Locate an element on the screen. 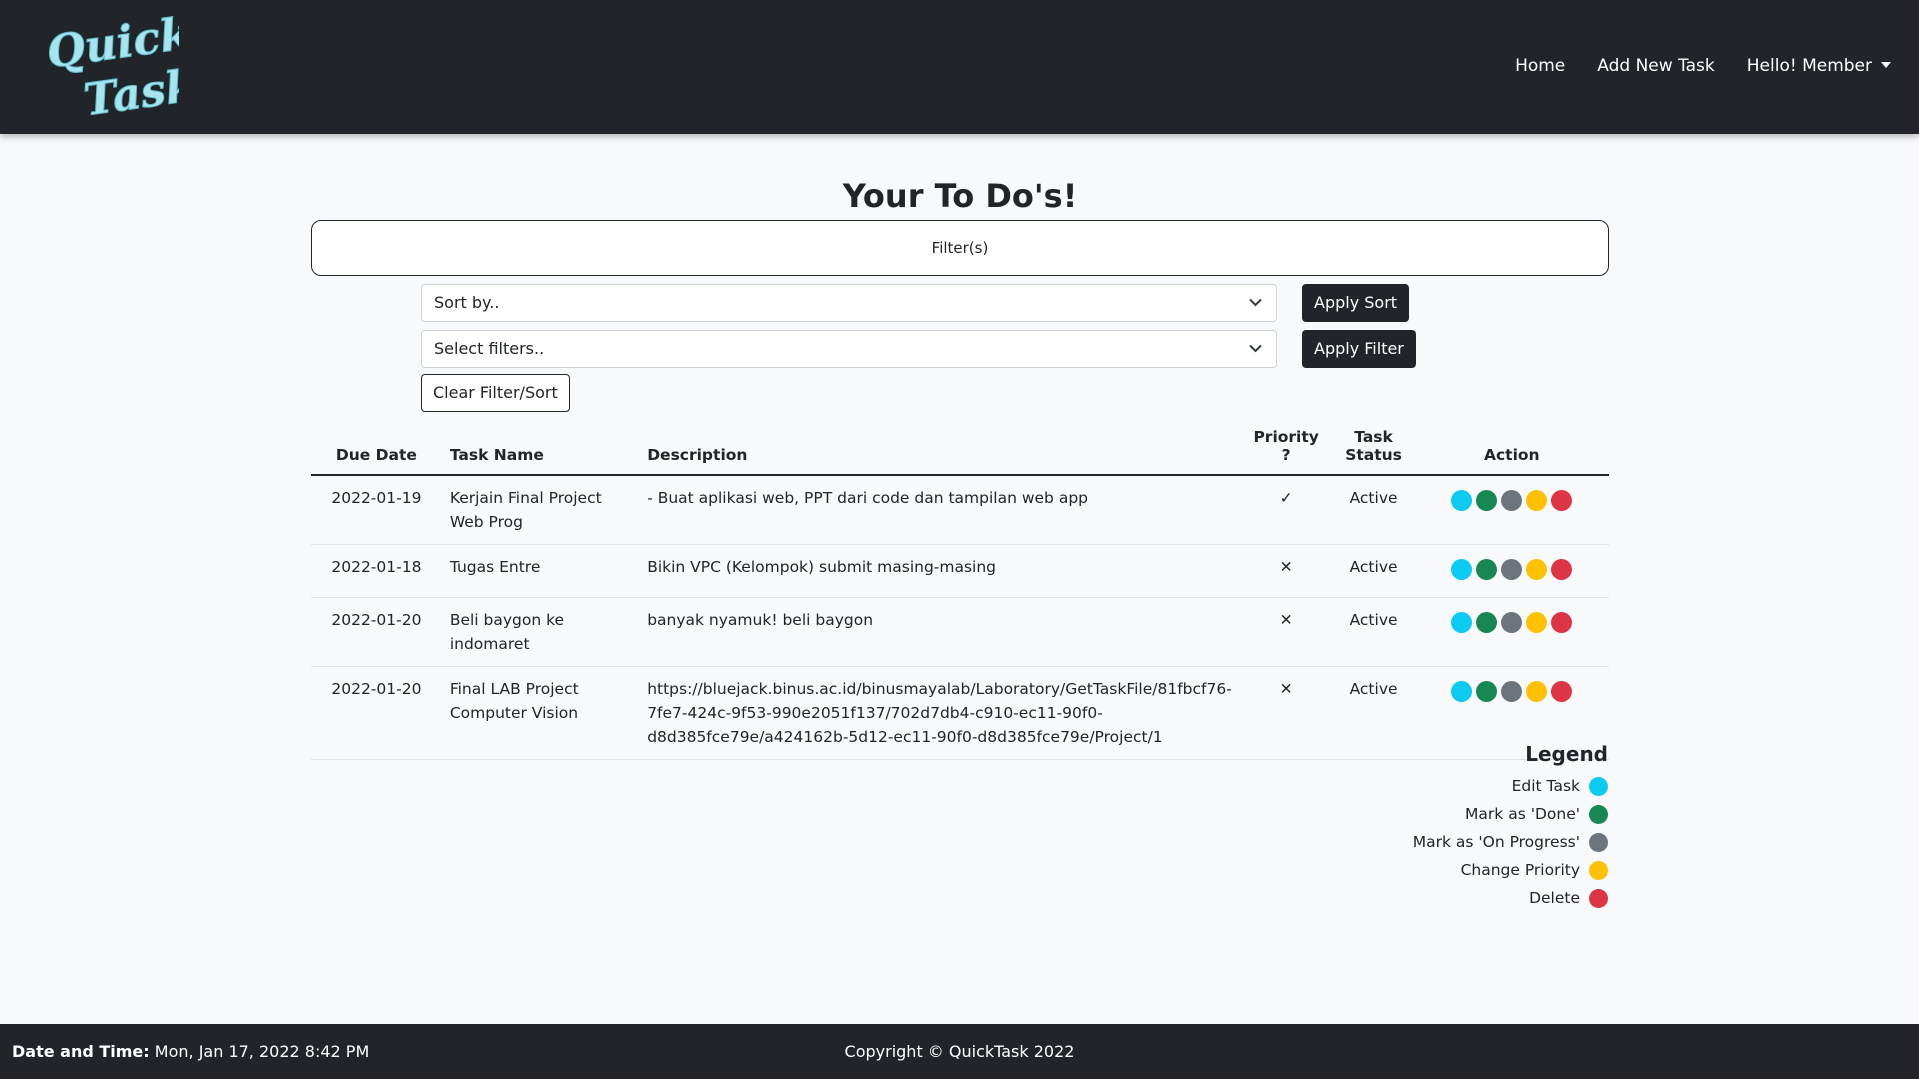 The height and width of the screenshot is (1079, 1919). task-name-cell: Beli baygon ke indomaret is located at coordinates (540, 632).